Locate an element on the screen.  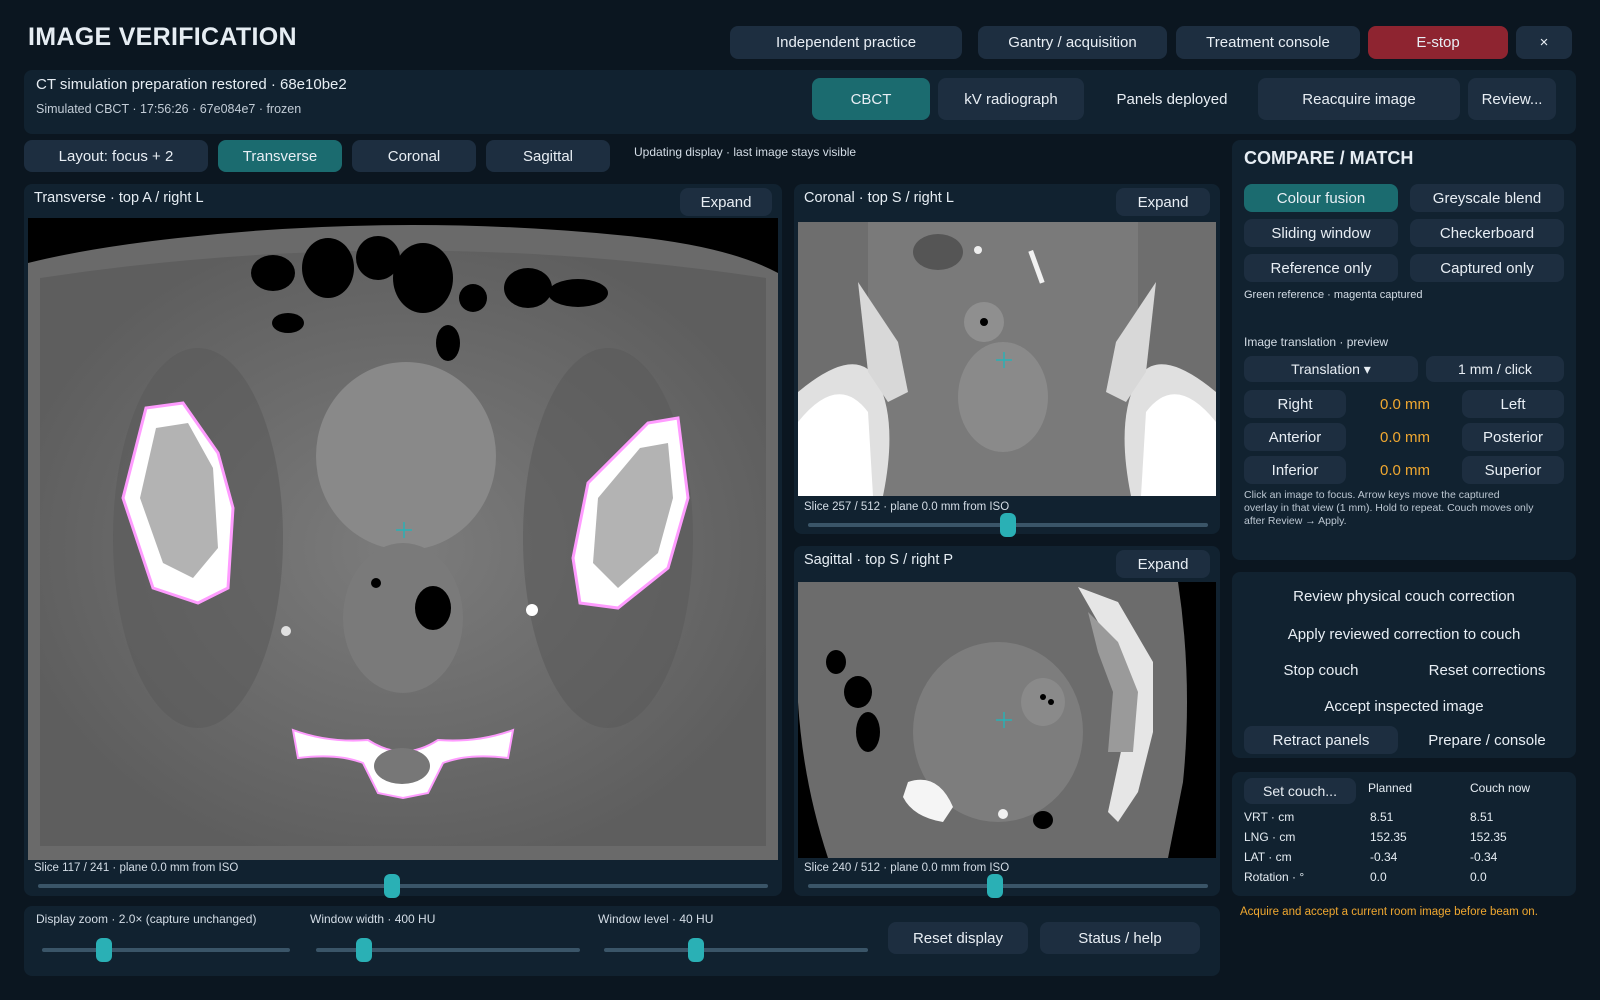
stop-couch-button: Stop couch is located at coordinates (1321, 670).